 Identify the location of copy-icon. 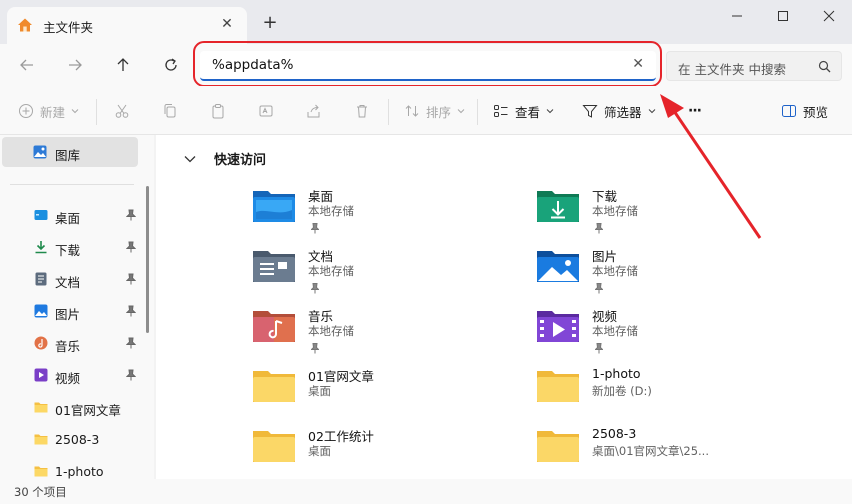
(170, 111).